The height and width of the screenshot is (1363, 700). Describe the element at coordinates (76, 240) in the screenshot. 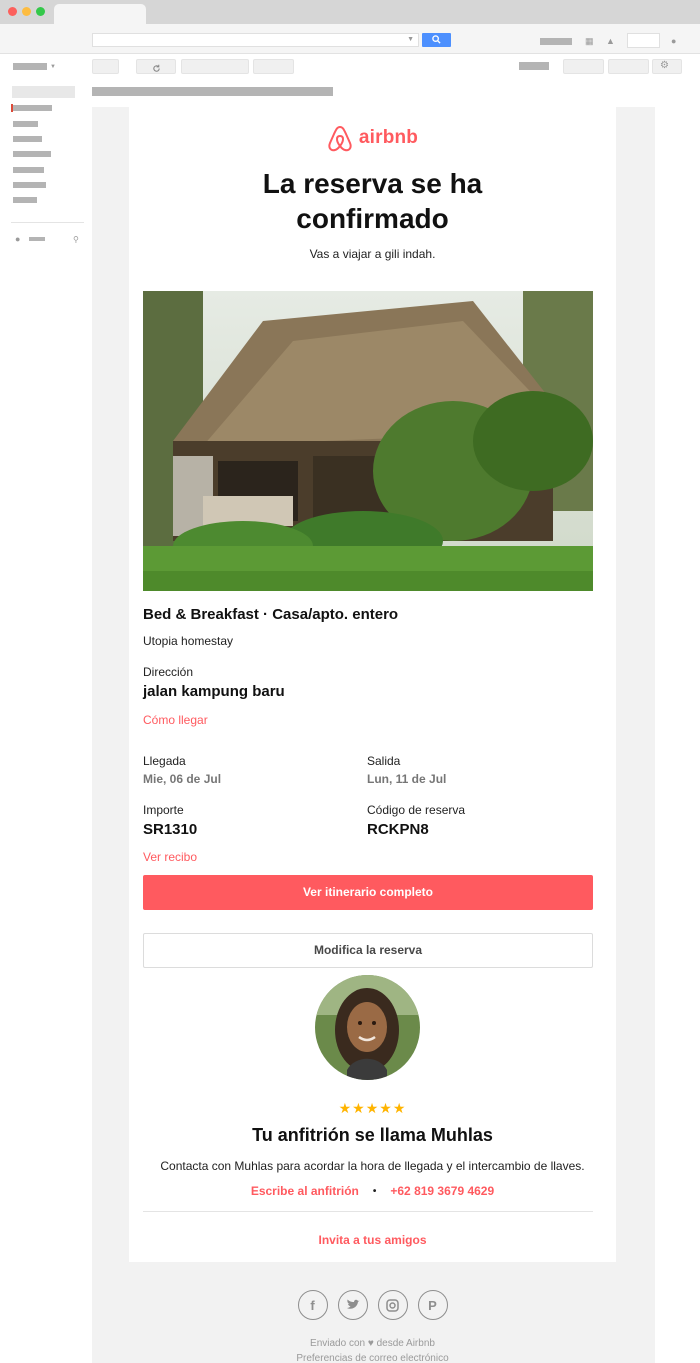

I see `search-icon: ⚲` at that location.